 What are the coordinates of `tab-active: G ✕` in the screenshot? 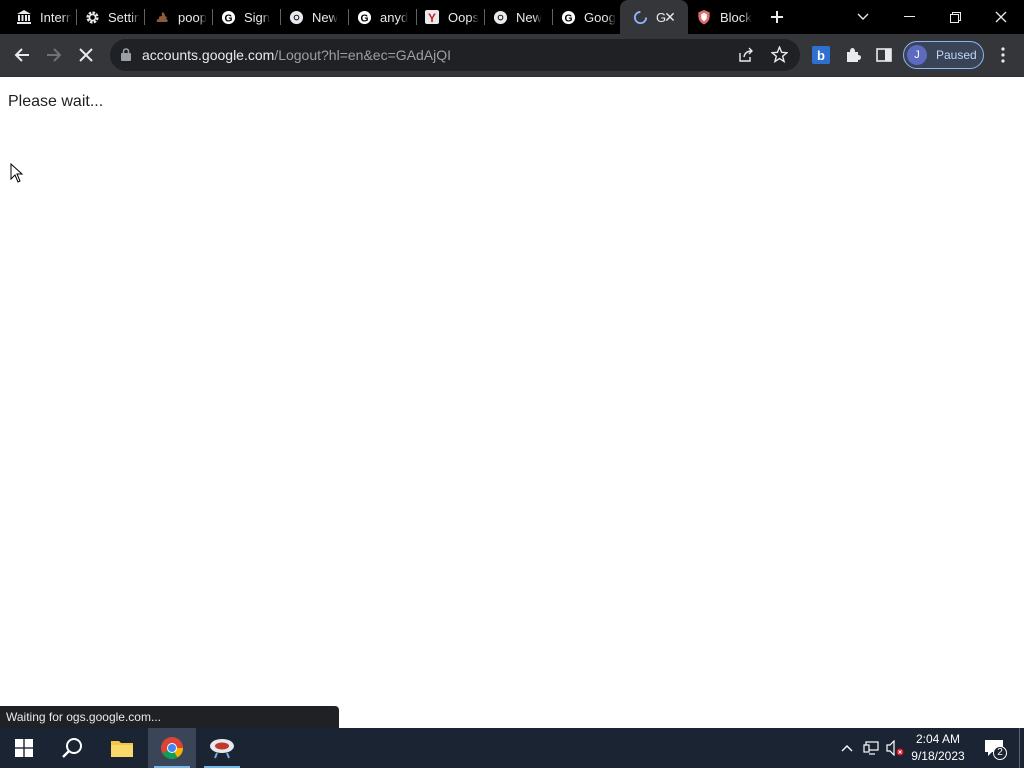 It's located at (654, 17).